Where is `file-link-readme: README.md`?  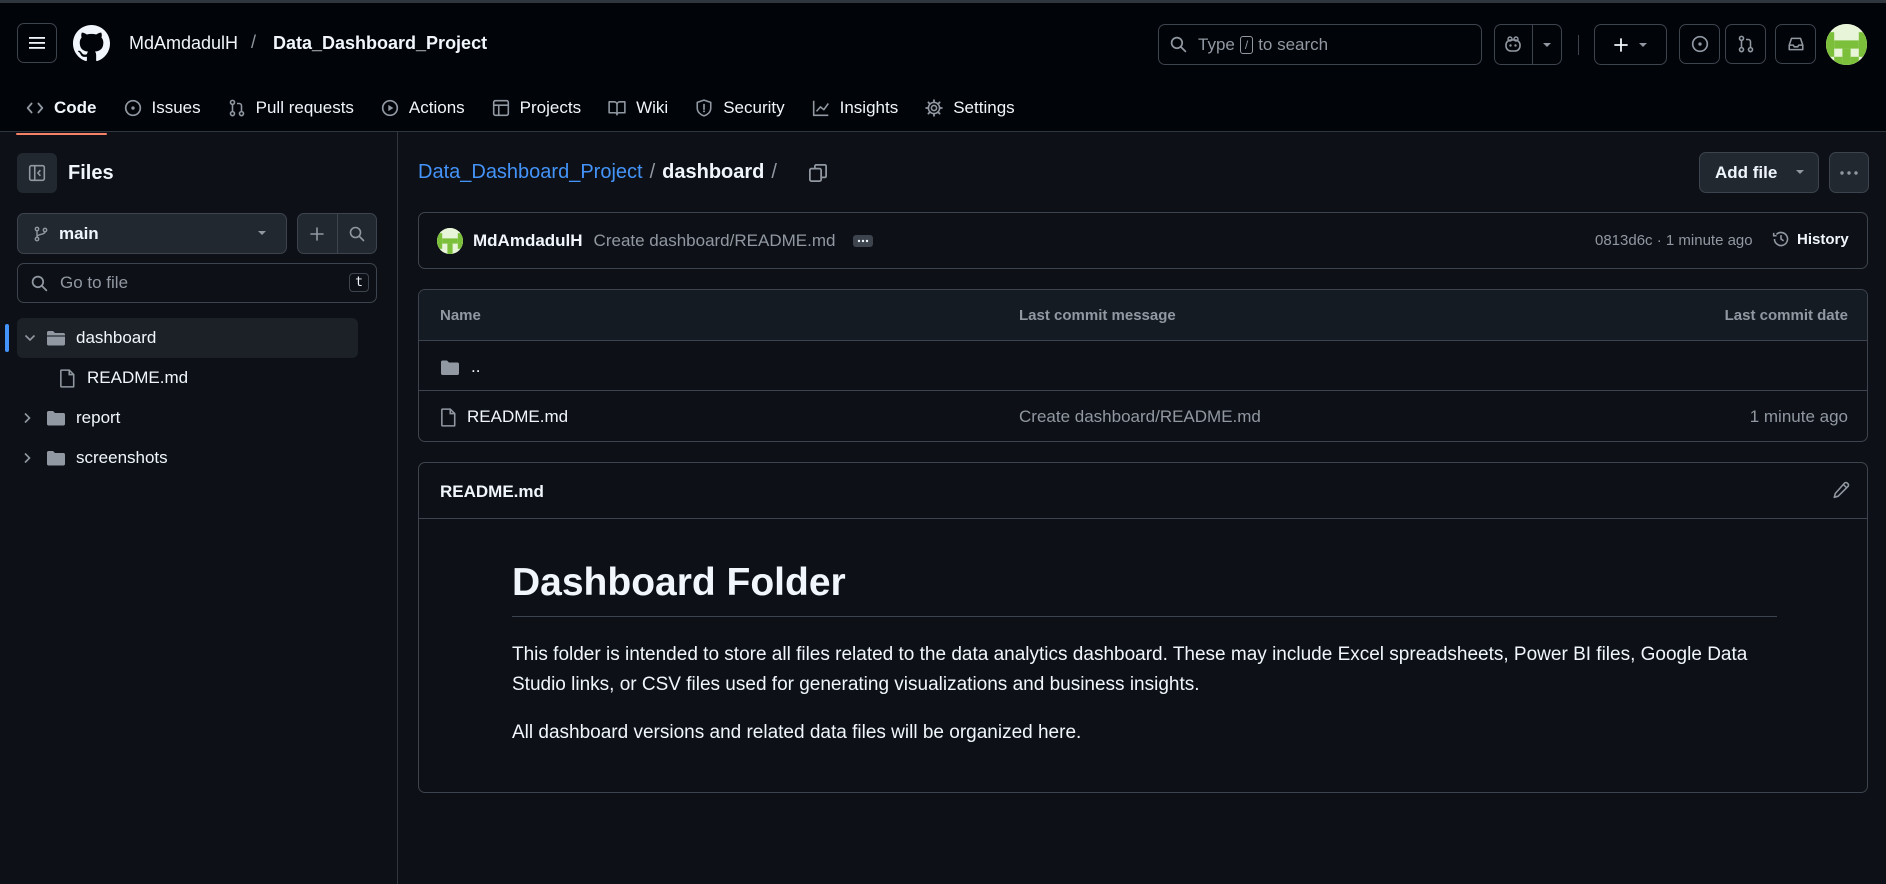
file-link-readme: README.md is located at coordinates (504, 417).